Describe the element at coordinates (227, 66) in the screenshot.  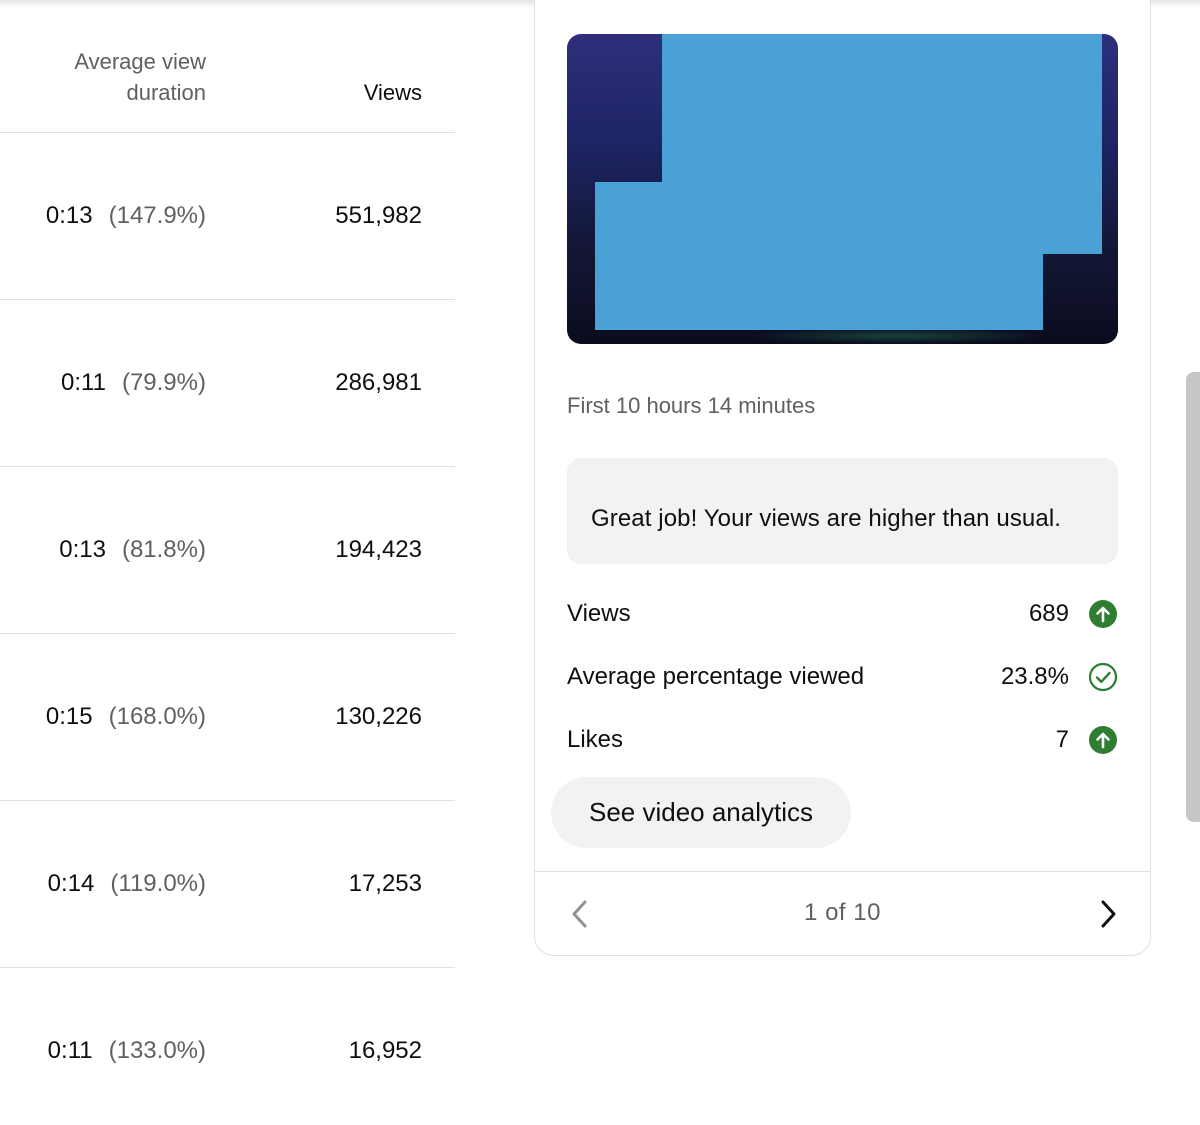
I see `table-header: Average view duration Views` at that location.